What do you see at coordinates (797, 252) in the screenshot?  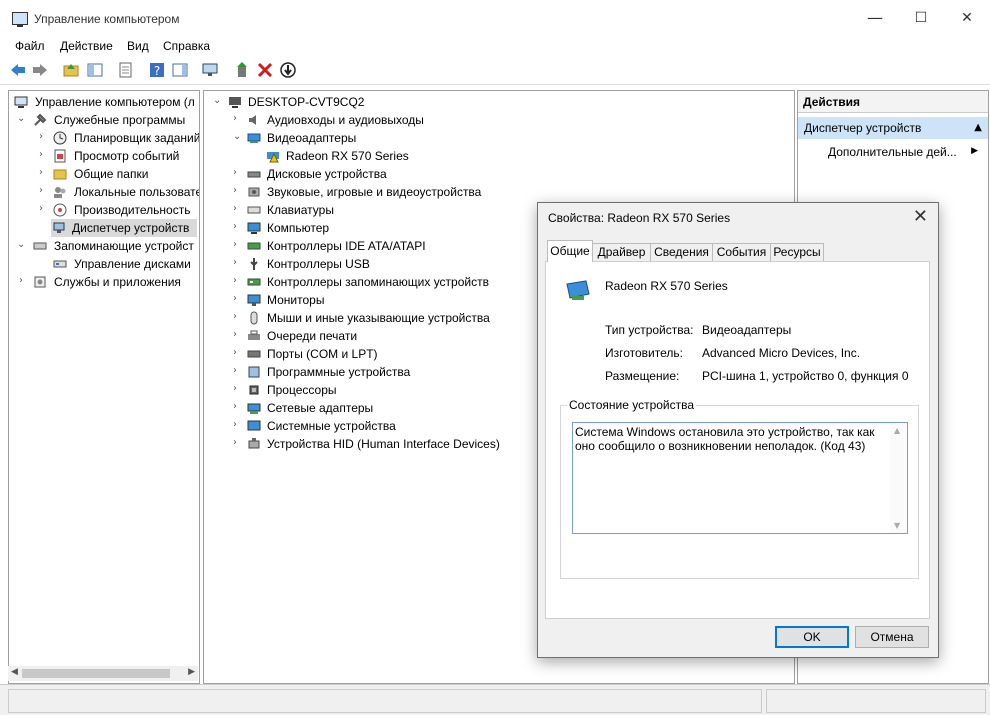 I see `tab-resources: Ресурсы` at bounding box center [797, 252].